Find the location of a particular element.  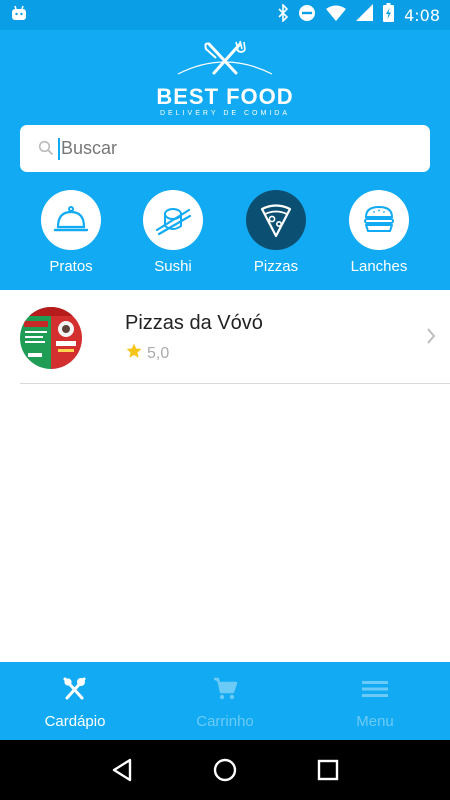

search-bar is located at coordinates (225, 148).